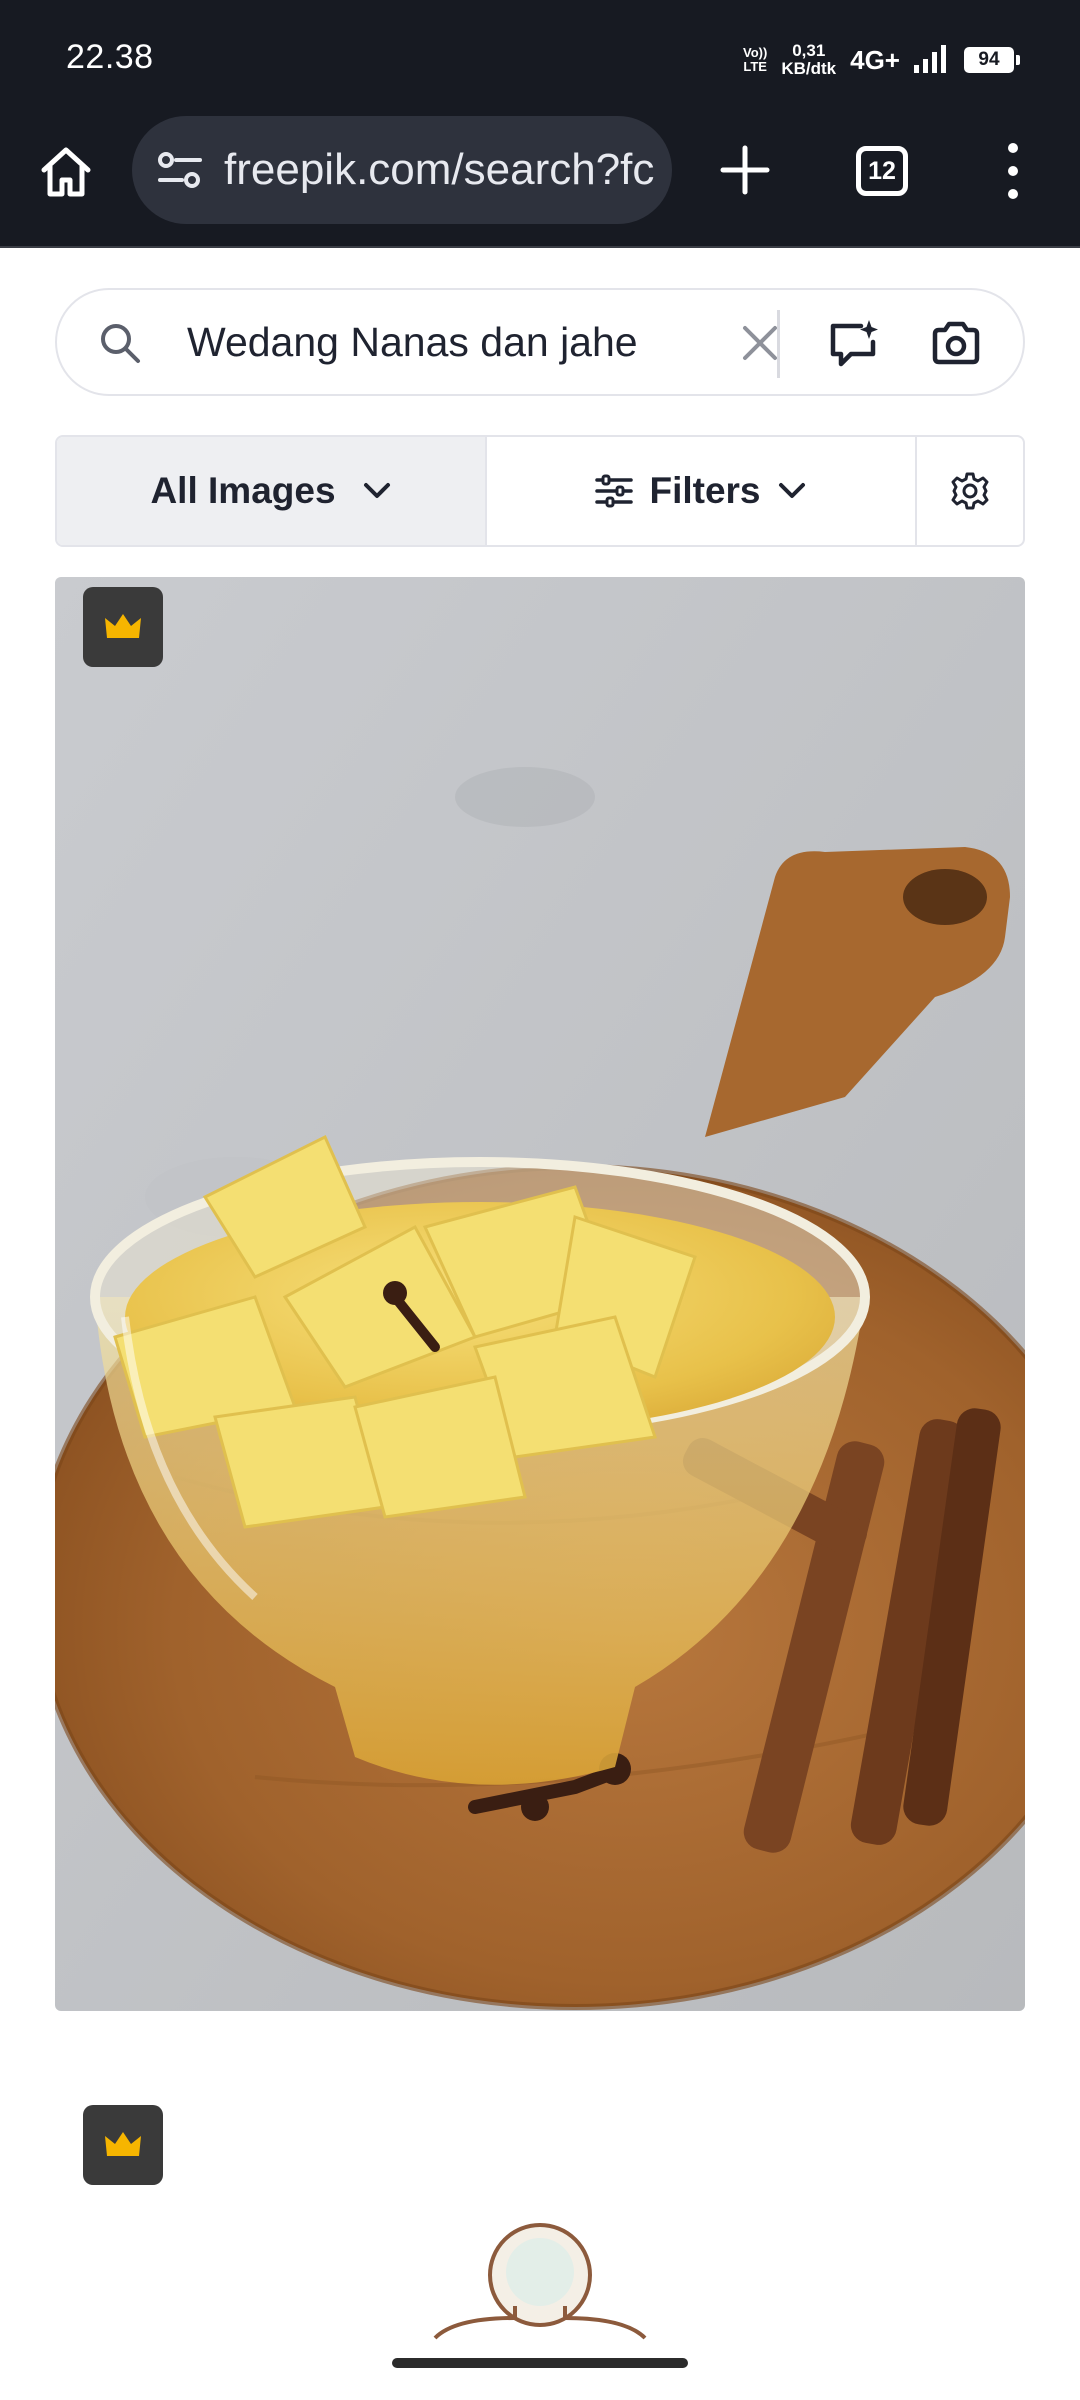 The height and width of the screenshot is (2400, 1080). I want to click on search-bar, so click(540, 342).